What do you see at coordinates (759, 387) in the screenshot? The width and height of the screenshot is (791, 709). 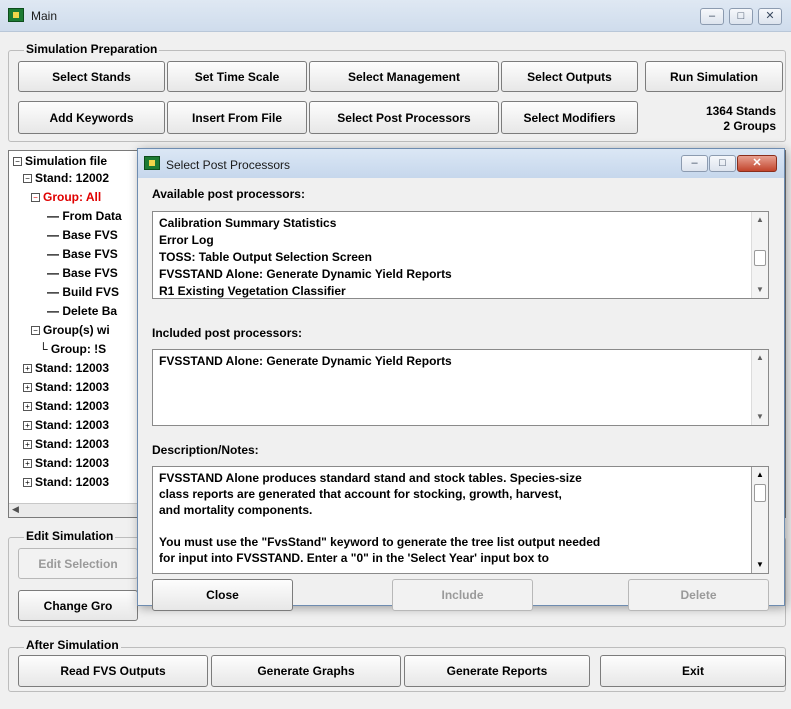 I see `included-list-scrollbar: ▲ ▼` at bounding box center [759, 387].